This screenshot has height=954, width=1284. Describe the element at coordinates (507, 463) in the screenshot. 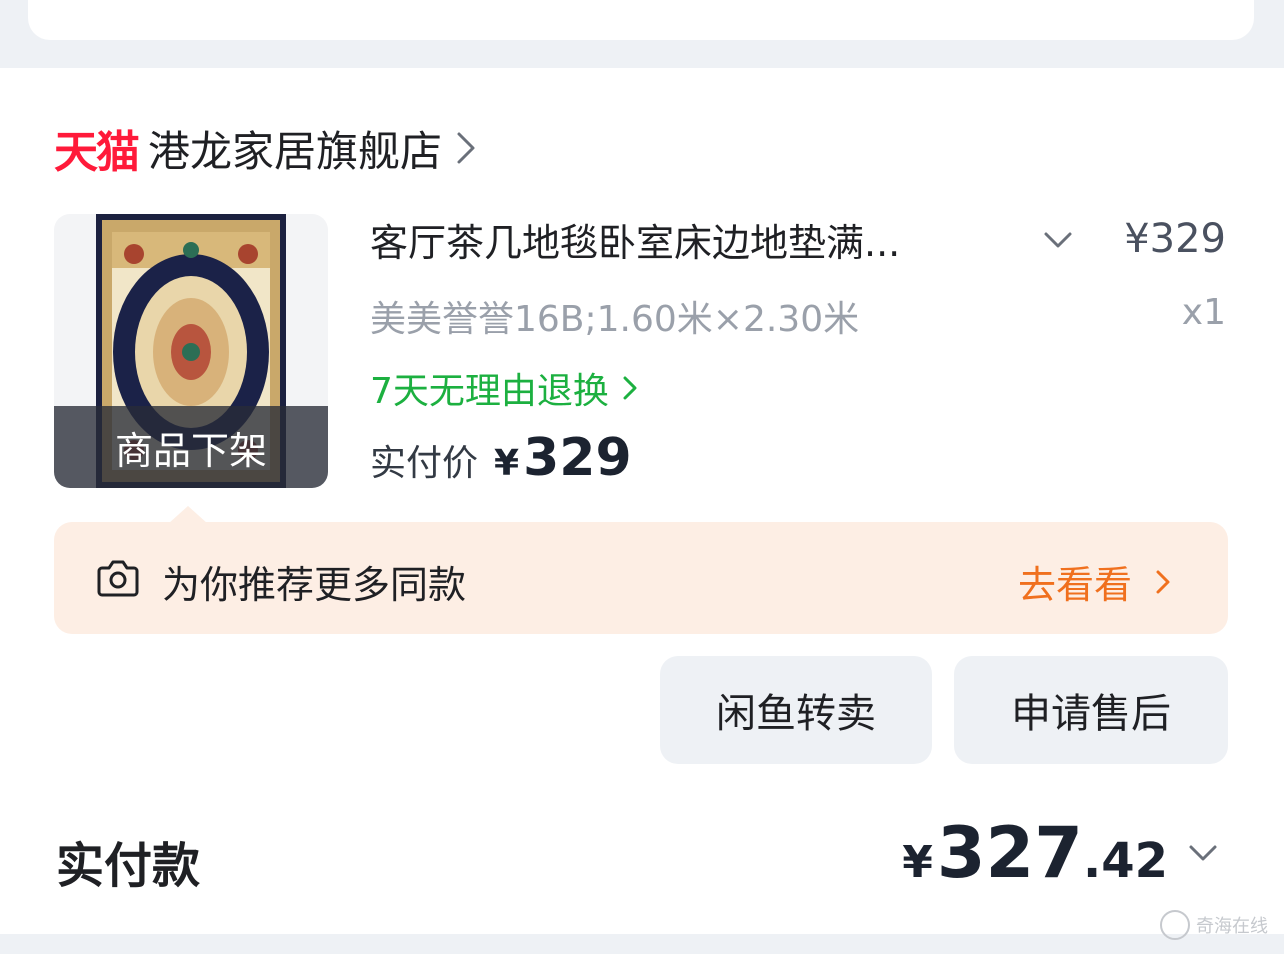

I see `paid-price-currency: ¥` at that location.